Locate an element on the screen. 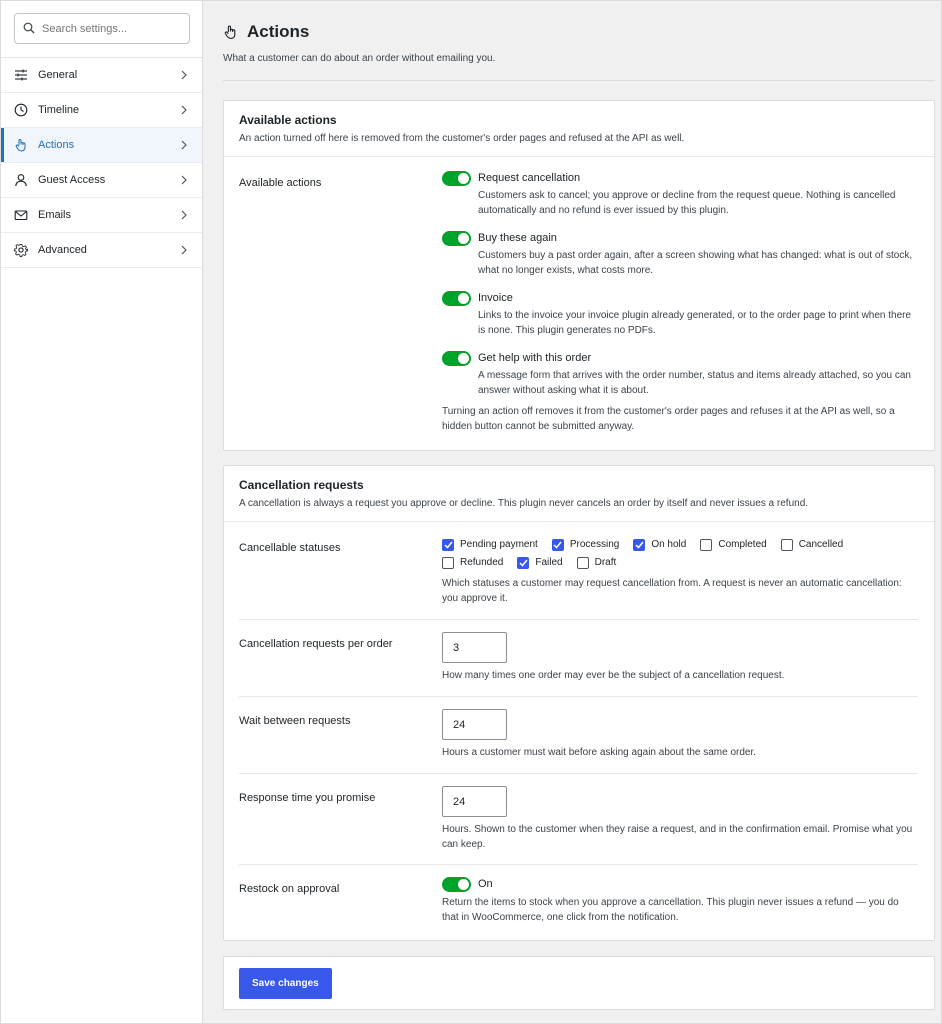 The height and width of the screenshot is (1024, 942). checkbox-label: Processing is located at coordinates (594, 544).